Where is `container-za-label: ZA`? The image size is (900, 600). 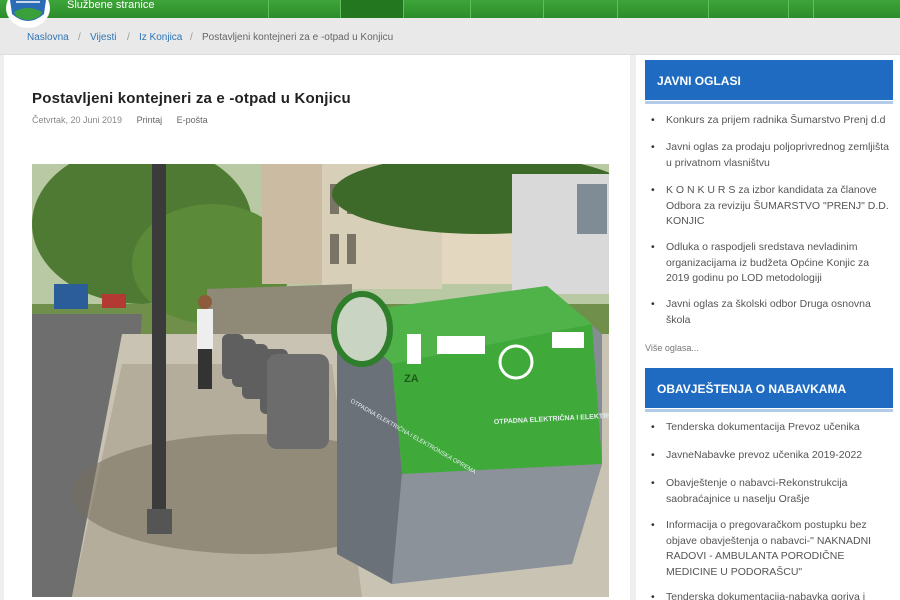 container-za-label: ZA is located at coordinates (411, 379).